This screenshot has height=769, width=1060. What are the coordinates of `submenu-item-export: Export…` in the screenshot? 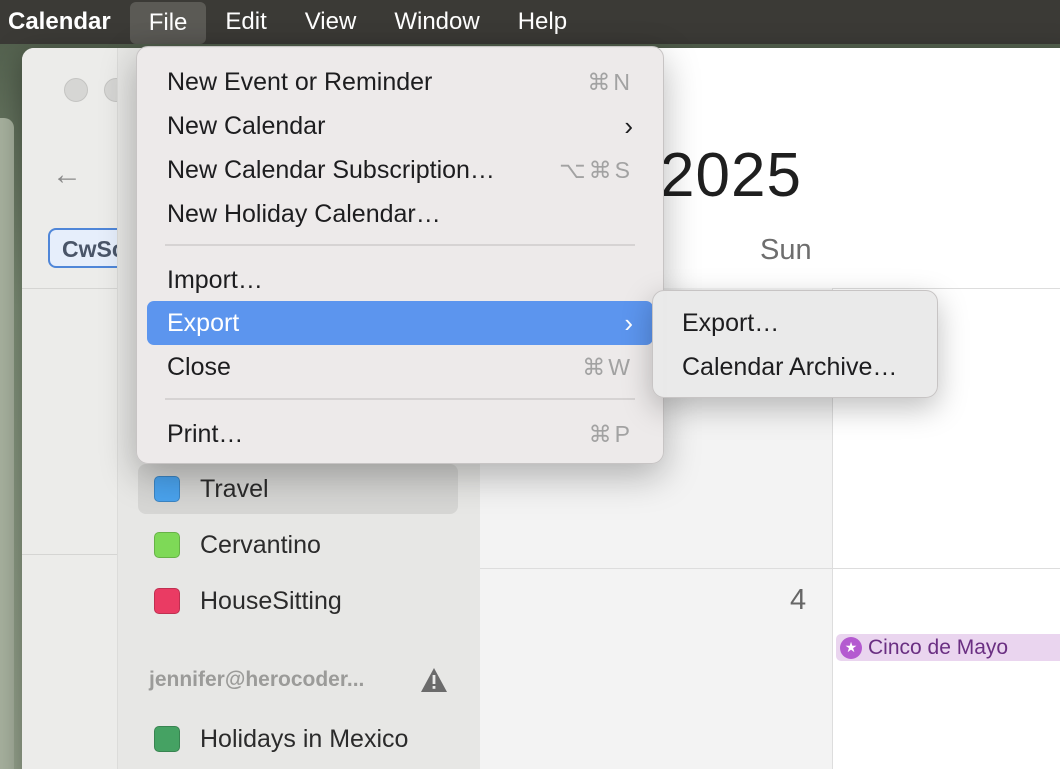 It's located at (730, 323).